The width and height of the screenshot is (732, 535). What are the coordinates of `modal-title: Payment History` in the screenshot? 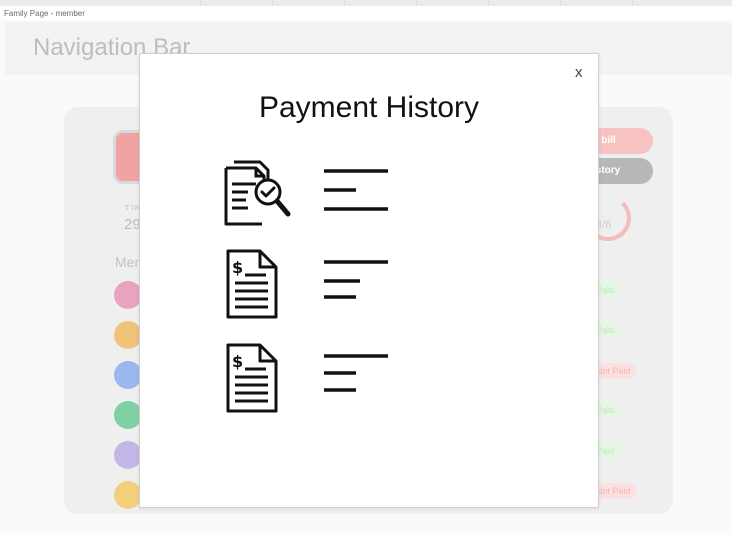 It's located at (369, 107).